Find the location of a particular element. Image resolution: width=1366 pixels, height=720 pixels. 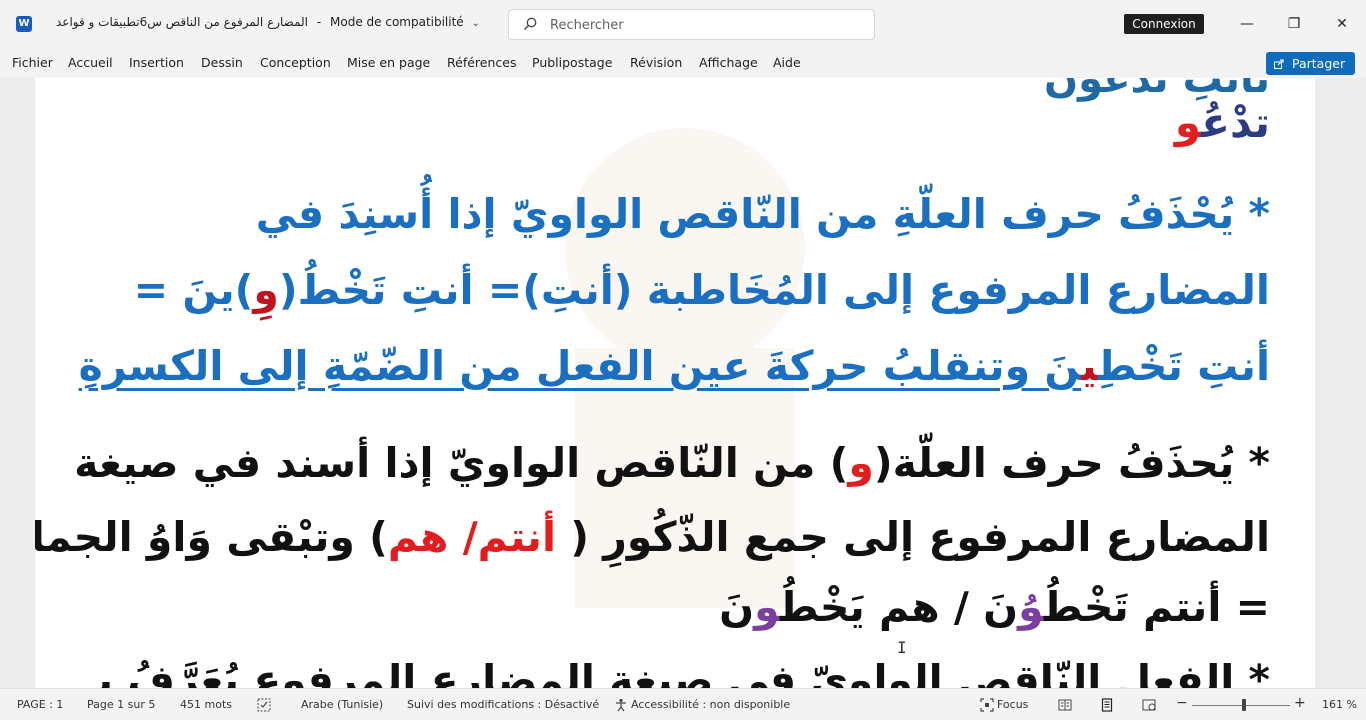

zoom-in-button: + is located at coordinates (1300, 703).